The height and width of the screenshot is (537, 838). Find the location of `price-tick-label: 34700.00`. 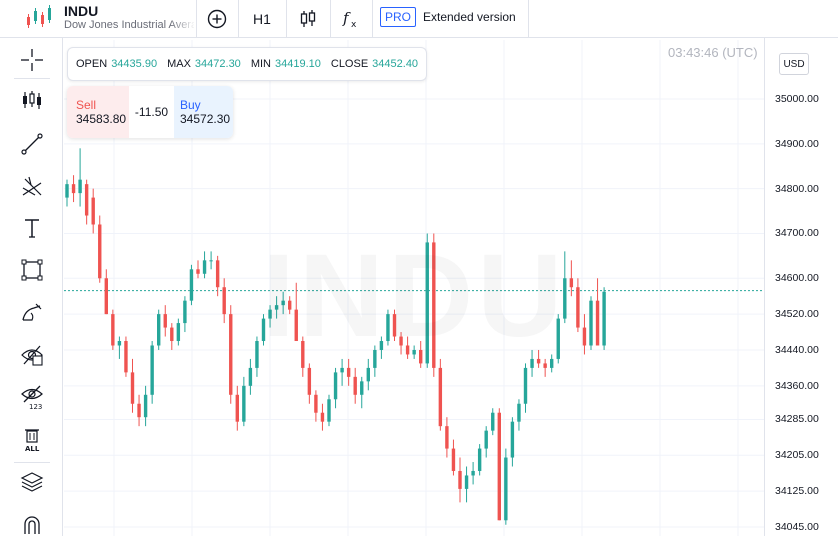

price-tick-label: 34700.00 is located at coordinates (797, 233).